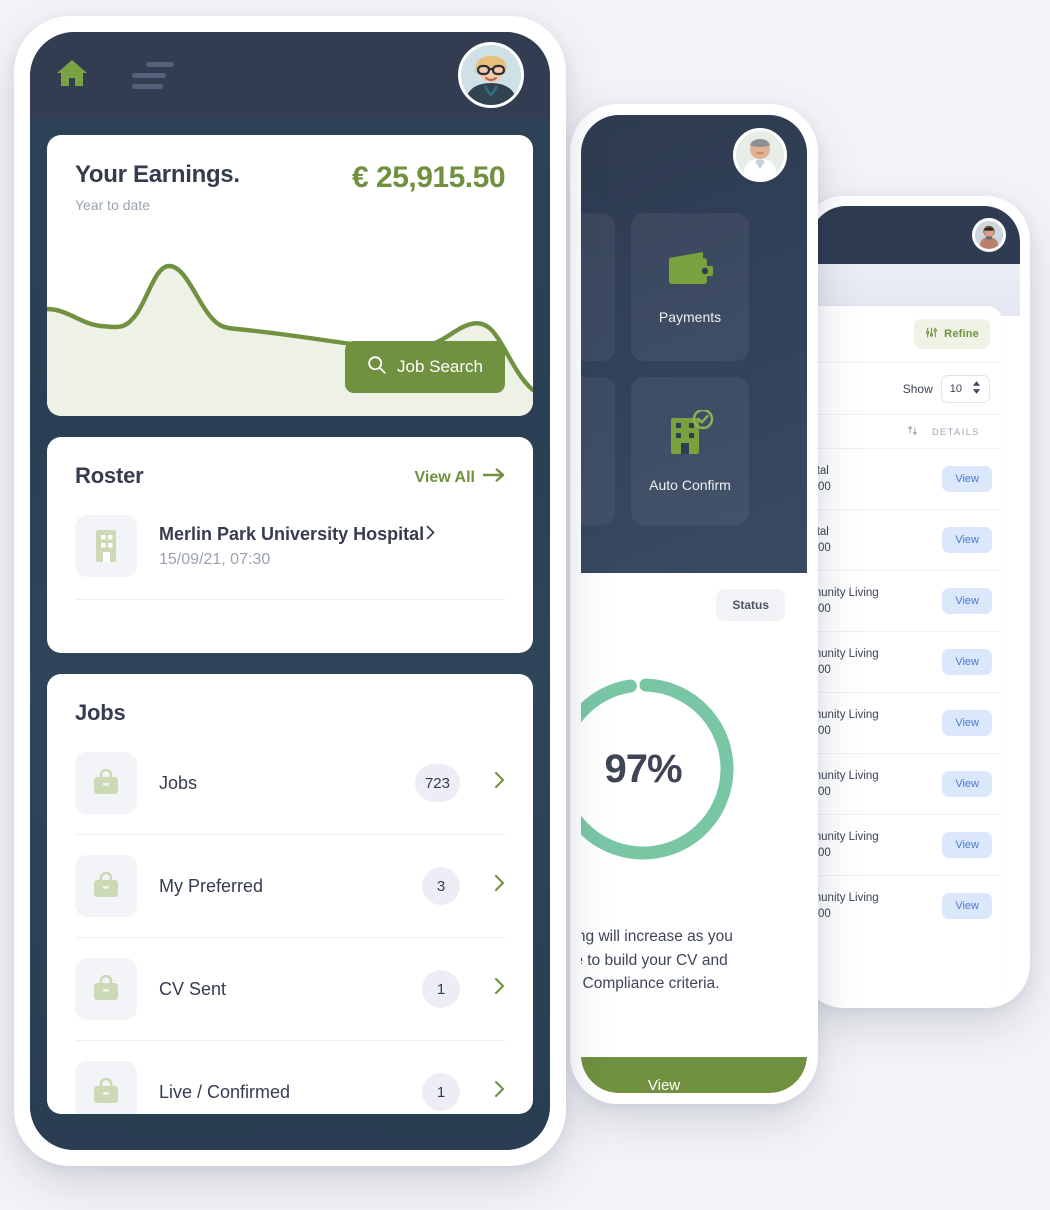 The width and height of the screenshot is (1050, 1210). I want to click on earnings-header: Your Earnings. Year to date € 25,915.50, so click(290, 174).